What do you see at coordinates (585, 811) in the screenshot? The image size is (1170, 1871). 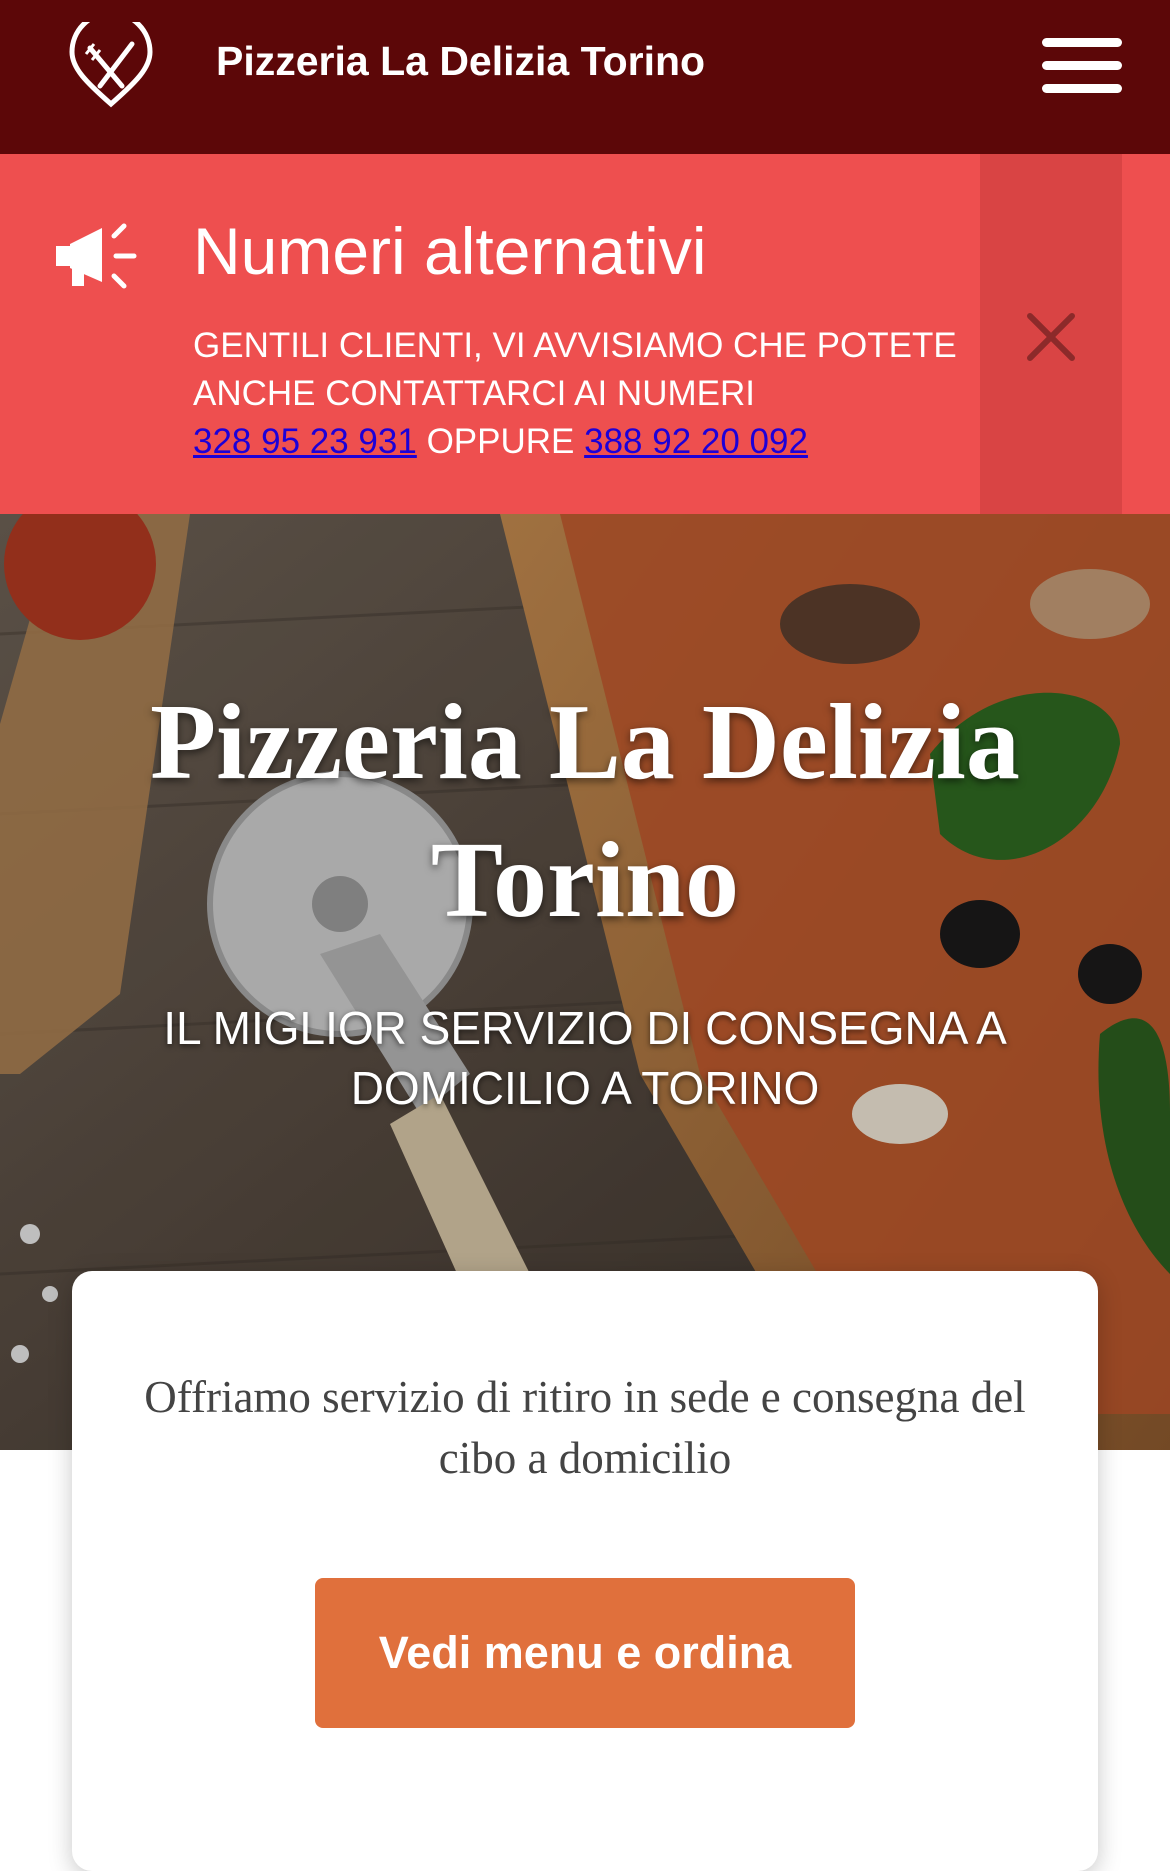 I see `hero-title: Pizzeria La Delizia Torino` at bounding box center [585, 811].